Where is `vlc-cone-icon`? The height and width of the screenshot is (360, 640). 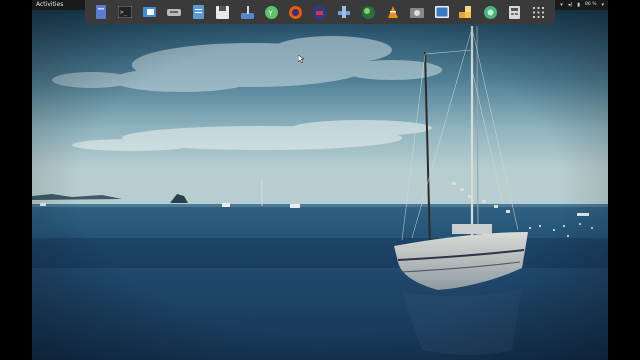
vlc-cone-icon is located at coordinates (392, 12).